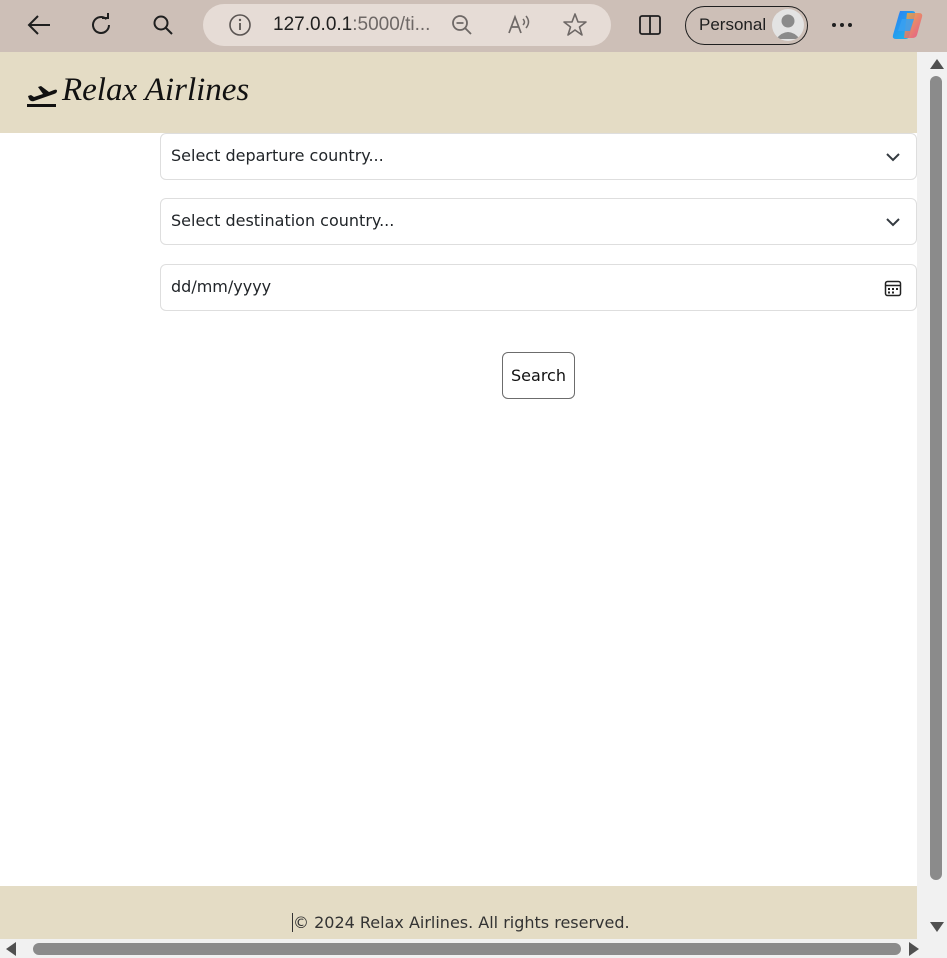 The width and height of the screenshot is (947, 958). What do you see at coordinates (11, 949) in the screenshot?
I see `scroll-left-arrow-icon` at bounding box center [11, 949].